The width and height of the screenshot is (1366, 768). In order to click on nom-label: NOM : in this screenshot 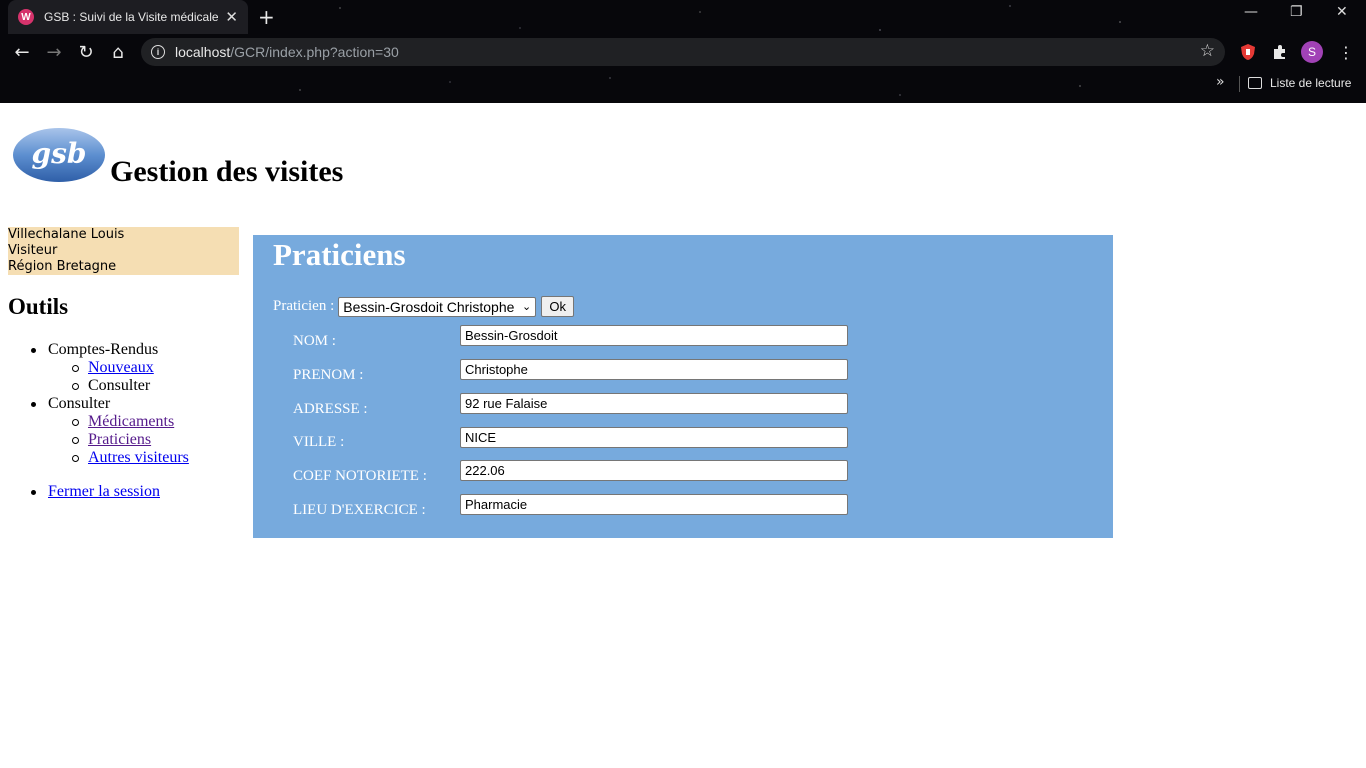, I will do `click(314, 341)`.